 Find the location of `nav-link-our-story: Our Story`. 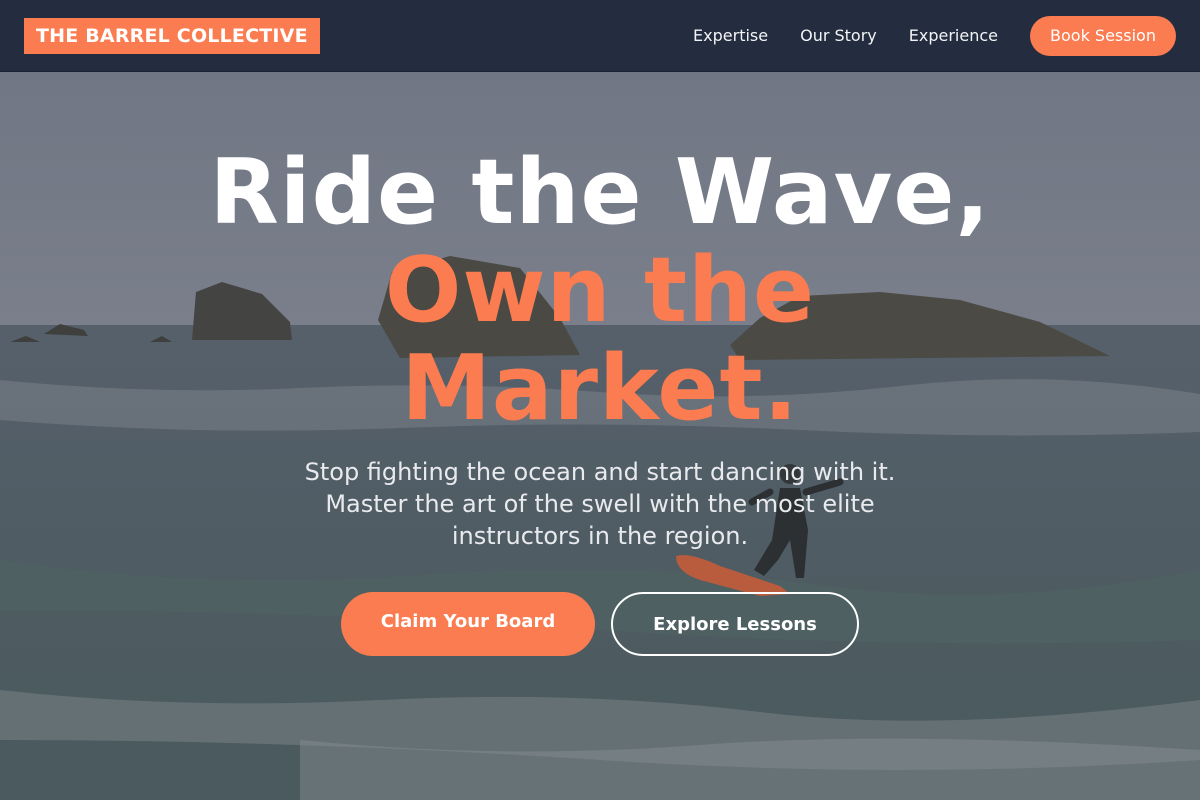

nav-link-our-story: Our Story is located at coordinates (838, 35).